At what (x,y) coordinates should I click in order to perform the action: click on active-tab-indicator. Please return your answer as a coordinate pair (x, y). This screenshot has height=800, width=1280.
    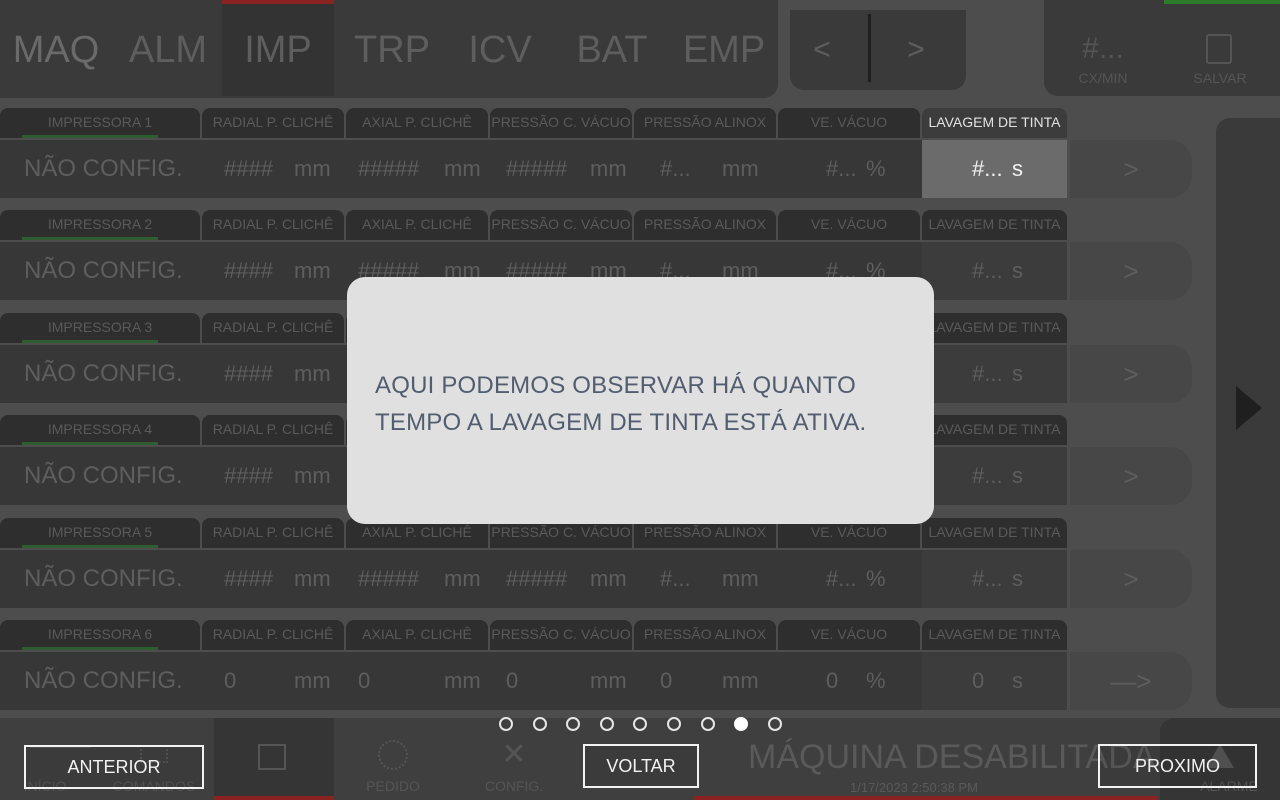
    Looking at the image, I should click on (278, 2).